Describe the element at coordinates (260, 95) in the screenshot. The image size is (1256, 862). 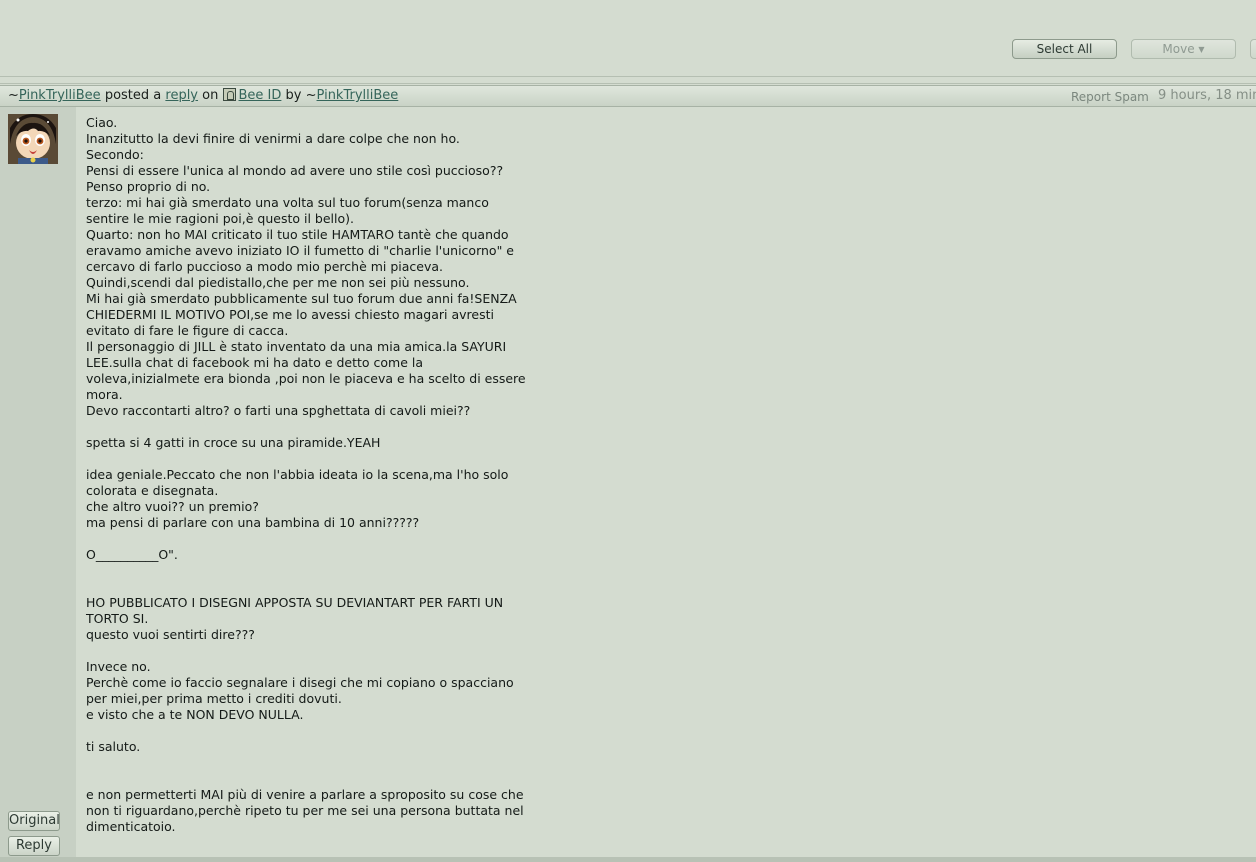
I see `deviation-link: Bee ID` at that location.